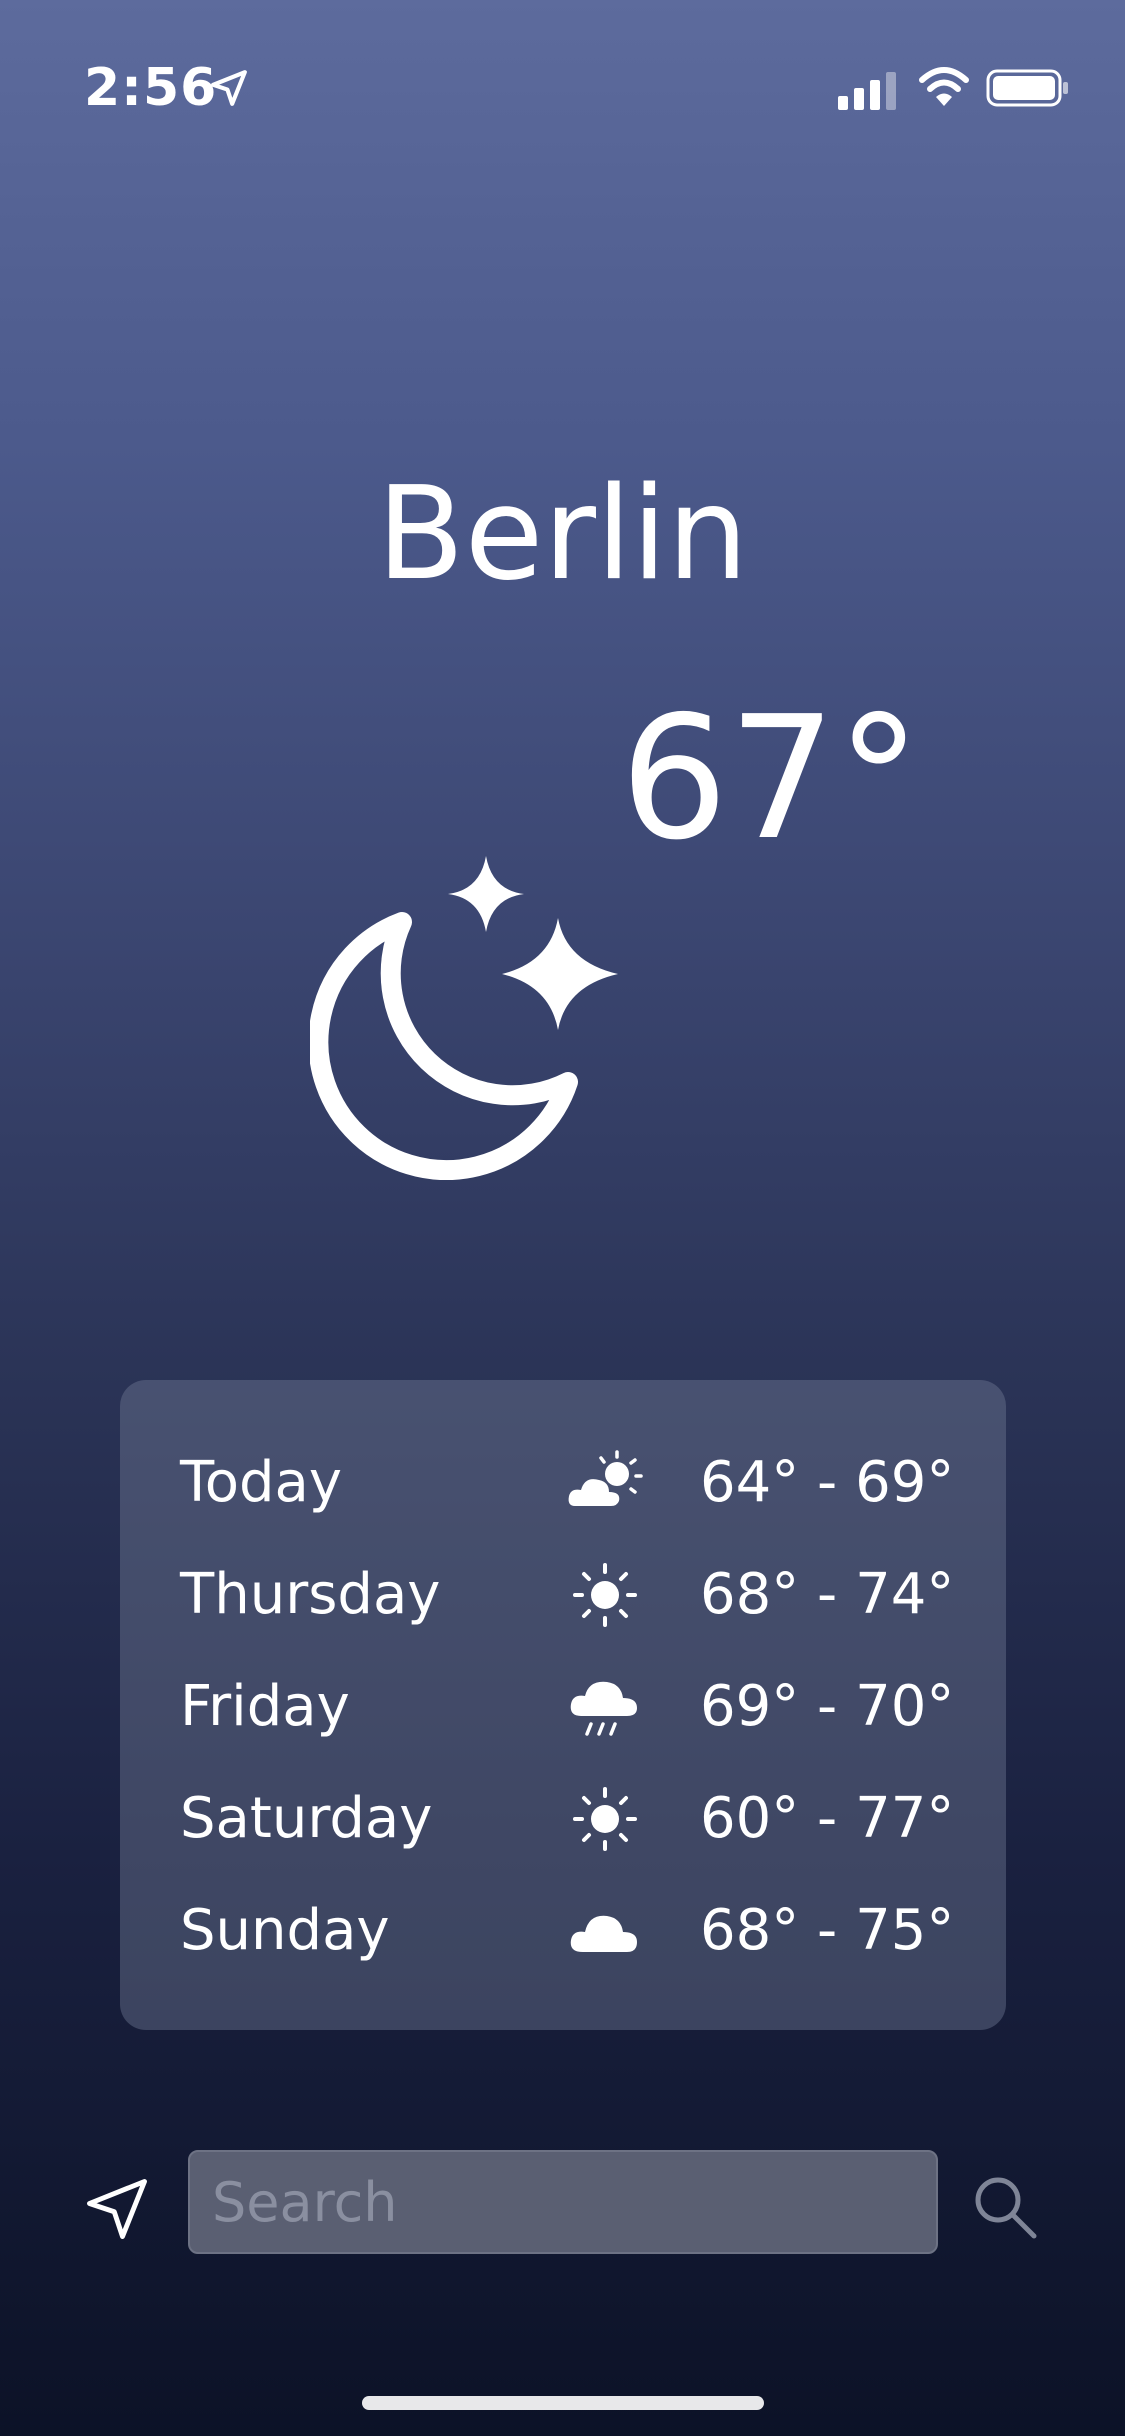 This screenshot has height=2436, width=1125. What do you see at coordinates (261, 1482) in the screenshot?
I see `forecast-day: Today` at bounding box center [261, 1482].